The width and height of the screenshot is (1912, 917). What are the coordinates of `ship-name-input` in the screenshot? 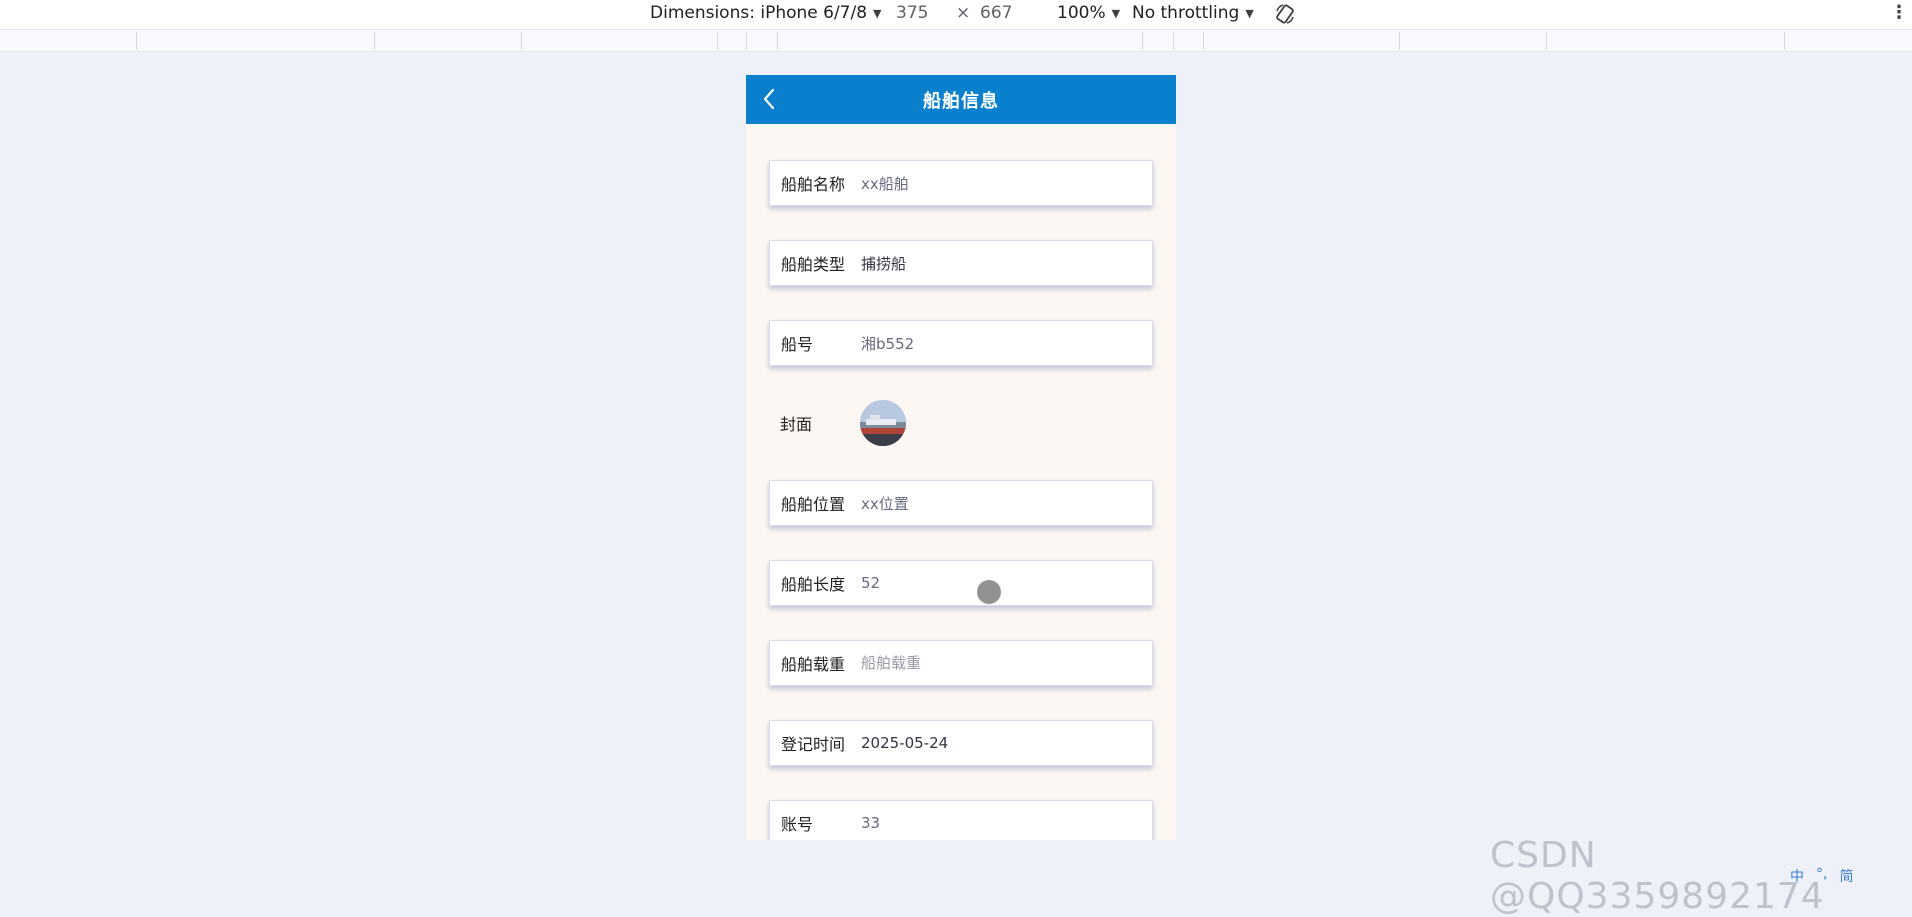 It's located at (1006, 183).